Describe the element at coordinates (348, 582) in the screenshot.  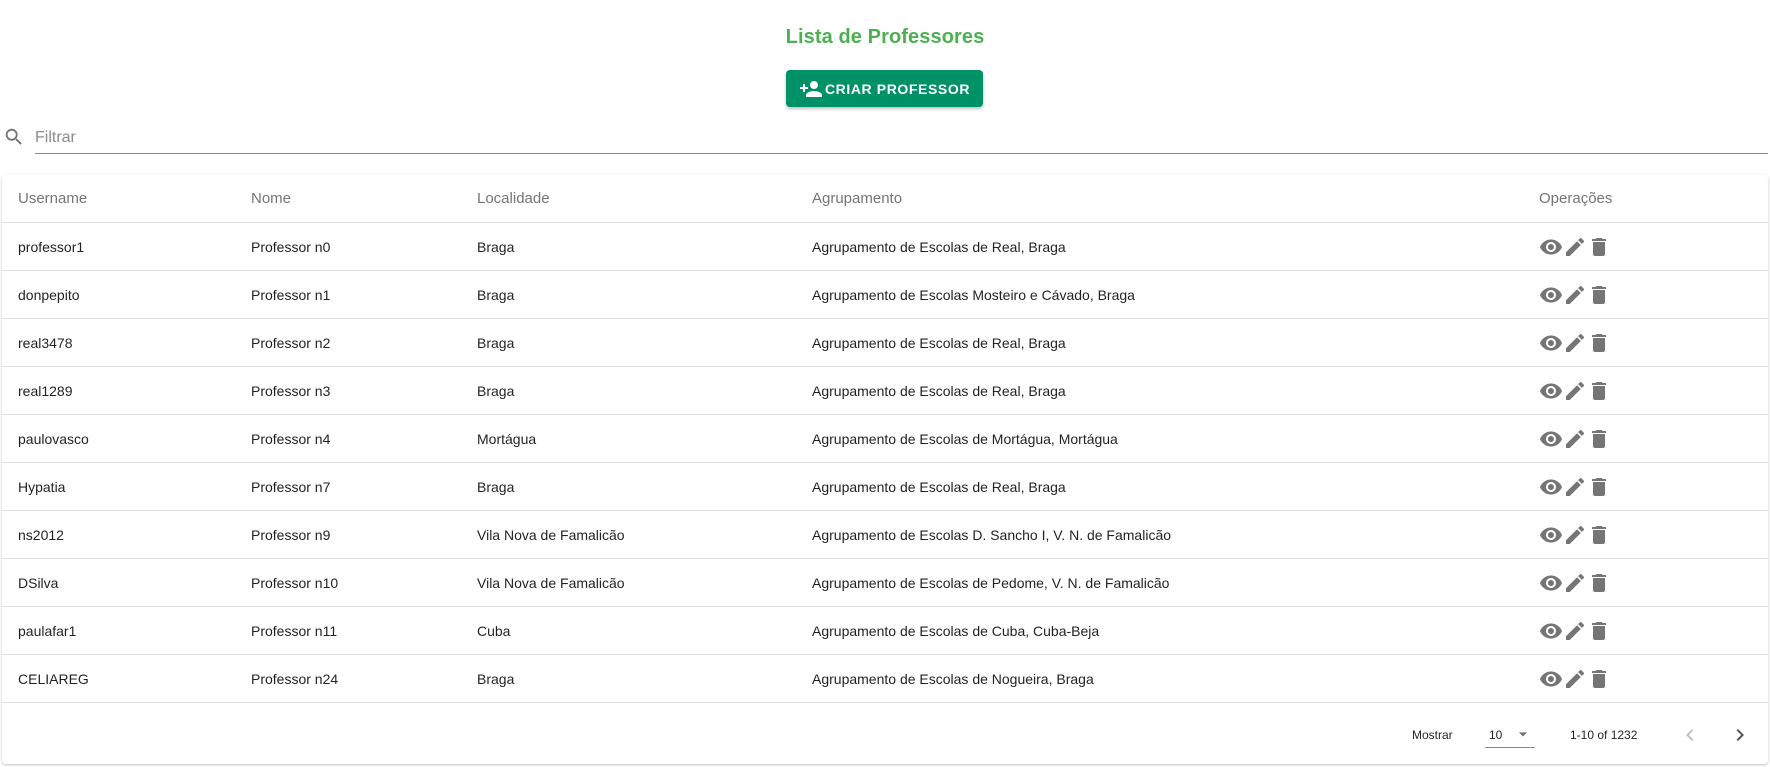
I see `cell-nome: Professor n10` at that location.